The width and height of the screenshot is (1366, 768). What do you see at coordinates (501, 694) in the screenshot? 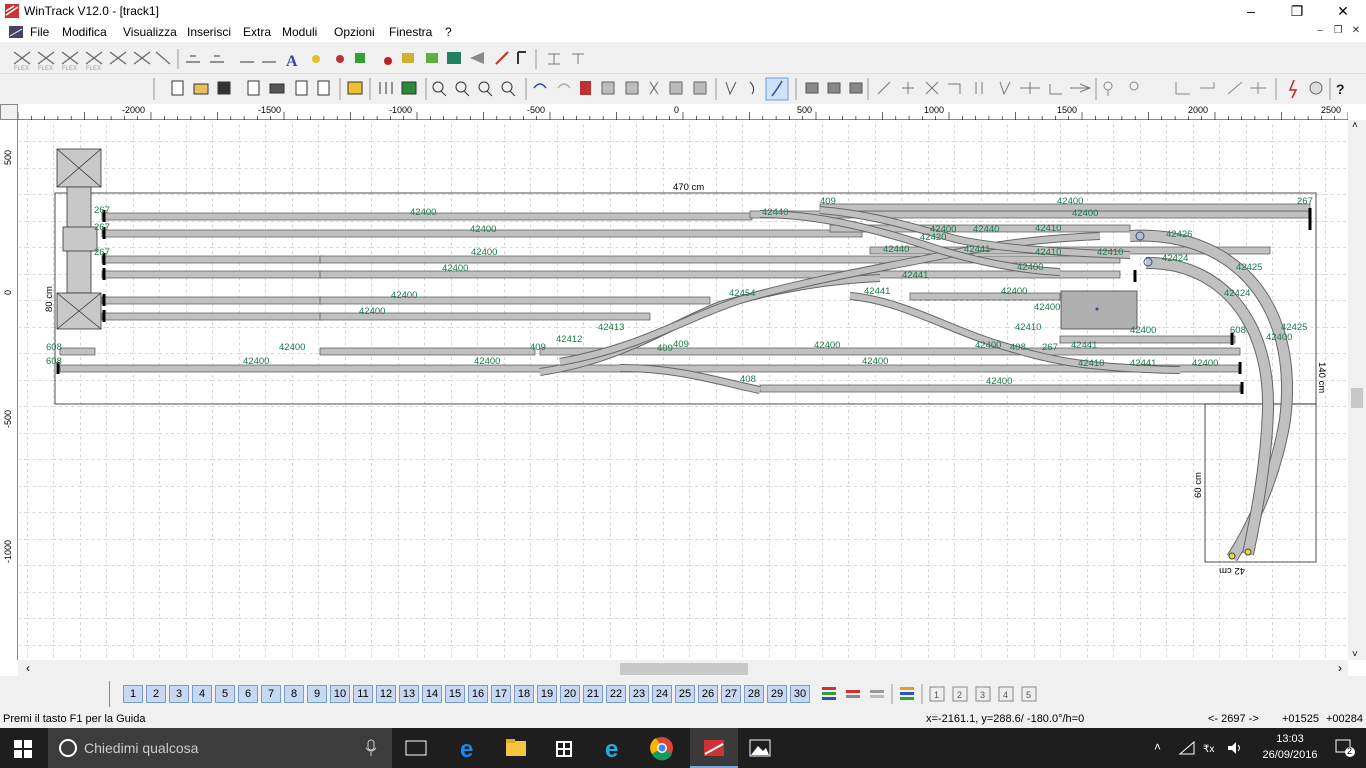
I see `layer-button-17: 17` at bounding box center [501, 694].